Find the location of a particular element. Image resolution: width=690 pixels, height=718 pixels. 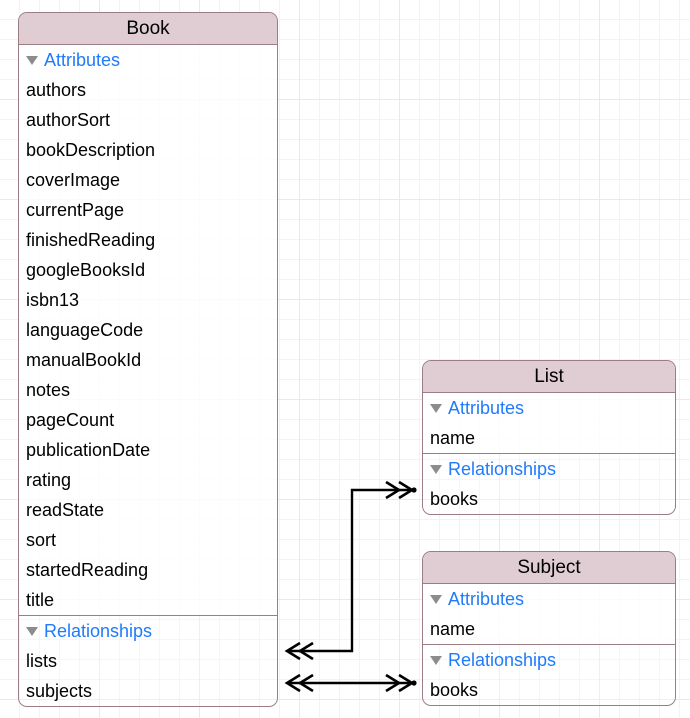

attribute-row: languageCode is located at coordinates (148, 330).